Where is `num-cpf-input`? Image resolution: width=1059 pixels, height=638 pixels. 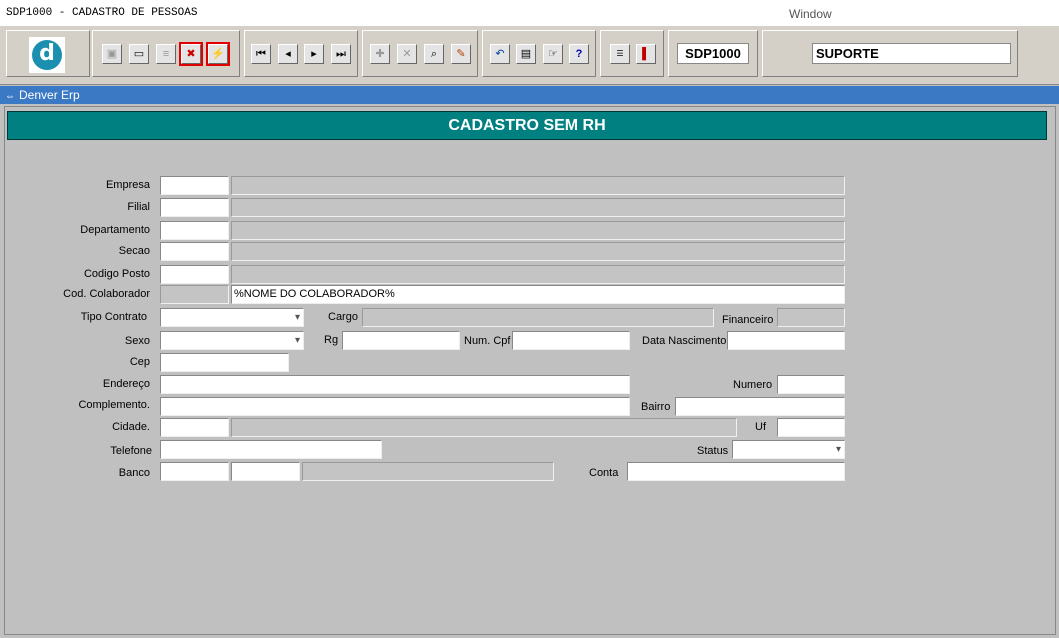
num-cpf-input is located at coordinates (571, 340).